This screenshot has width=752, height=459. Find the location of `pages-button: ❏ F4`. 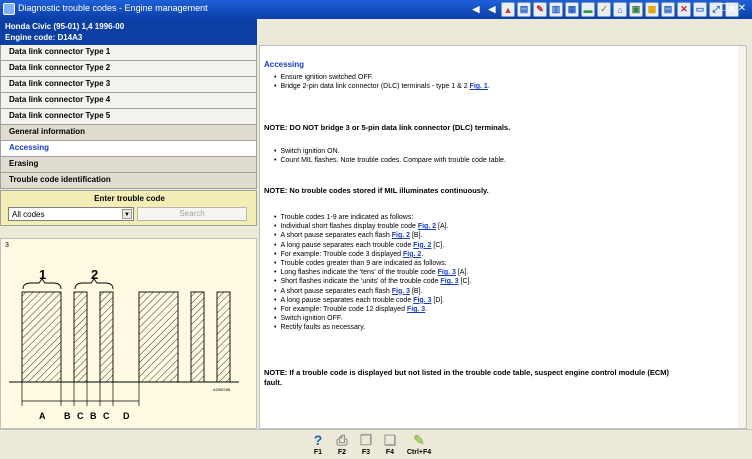

pages-button: ❏ F4 is located at coordinates (390, 444).